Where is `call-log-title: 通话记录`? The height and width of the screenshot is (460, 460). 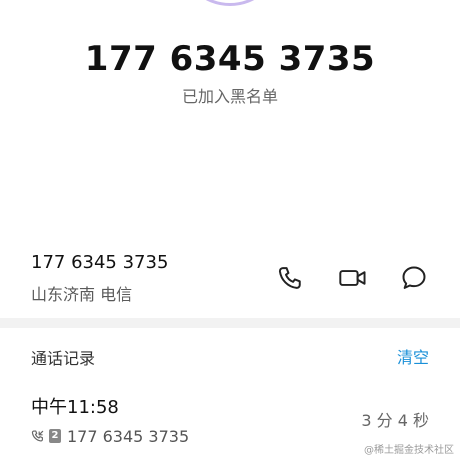
call-log-title: 通话记录 is located at coordinates (63, 358).